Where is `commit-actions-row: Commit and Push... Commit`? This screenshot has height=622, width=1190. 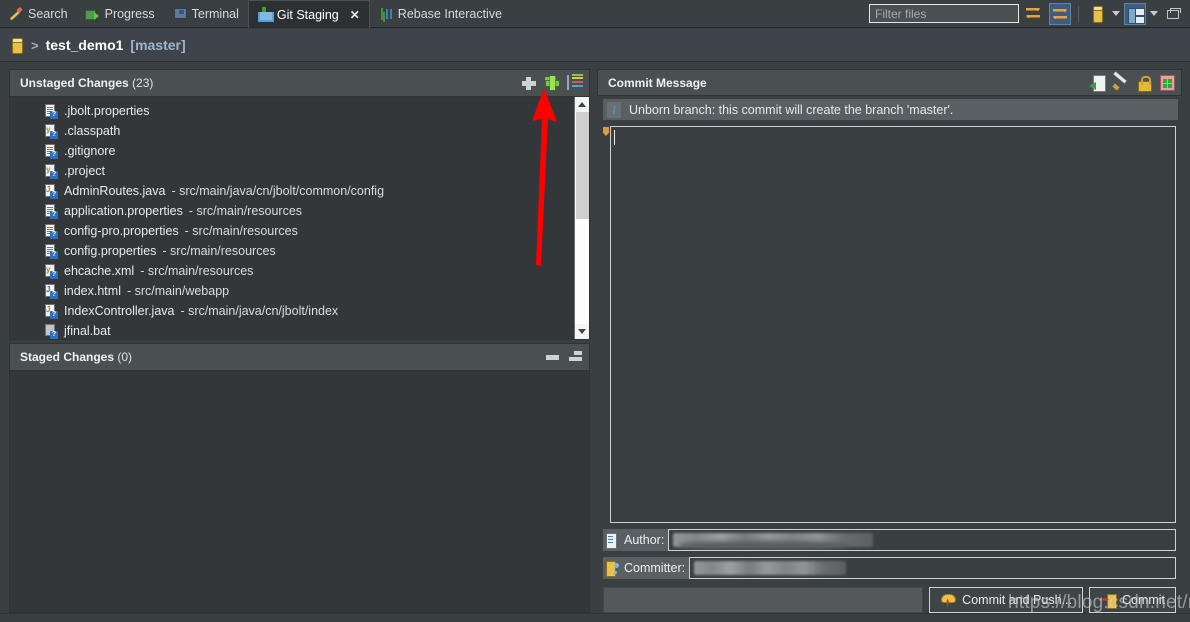 commit-actions-row: Commit and Push... Commit is located at coordinates (889, 600).